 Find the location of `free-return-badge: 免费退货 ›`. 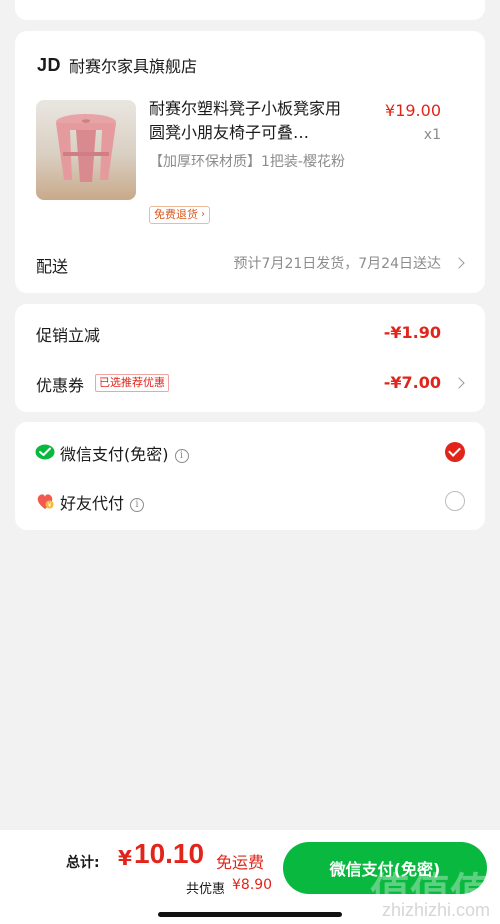

free-return-badge: 免费退货 › is located at coordinates (179, 215).